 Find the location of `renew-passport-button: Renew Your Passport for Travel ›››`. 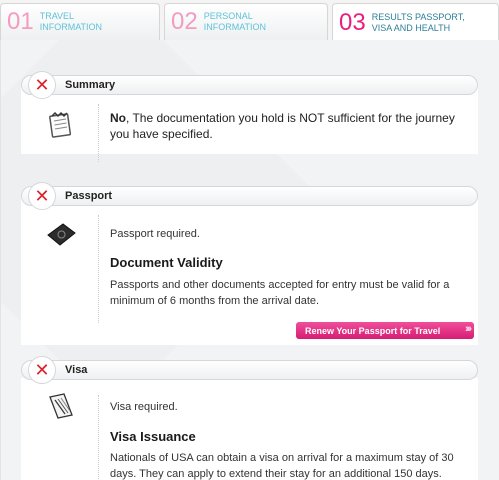

renew-passport-button: Renew Your Passport for Travel ››› is located at coordinates (385, 330).